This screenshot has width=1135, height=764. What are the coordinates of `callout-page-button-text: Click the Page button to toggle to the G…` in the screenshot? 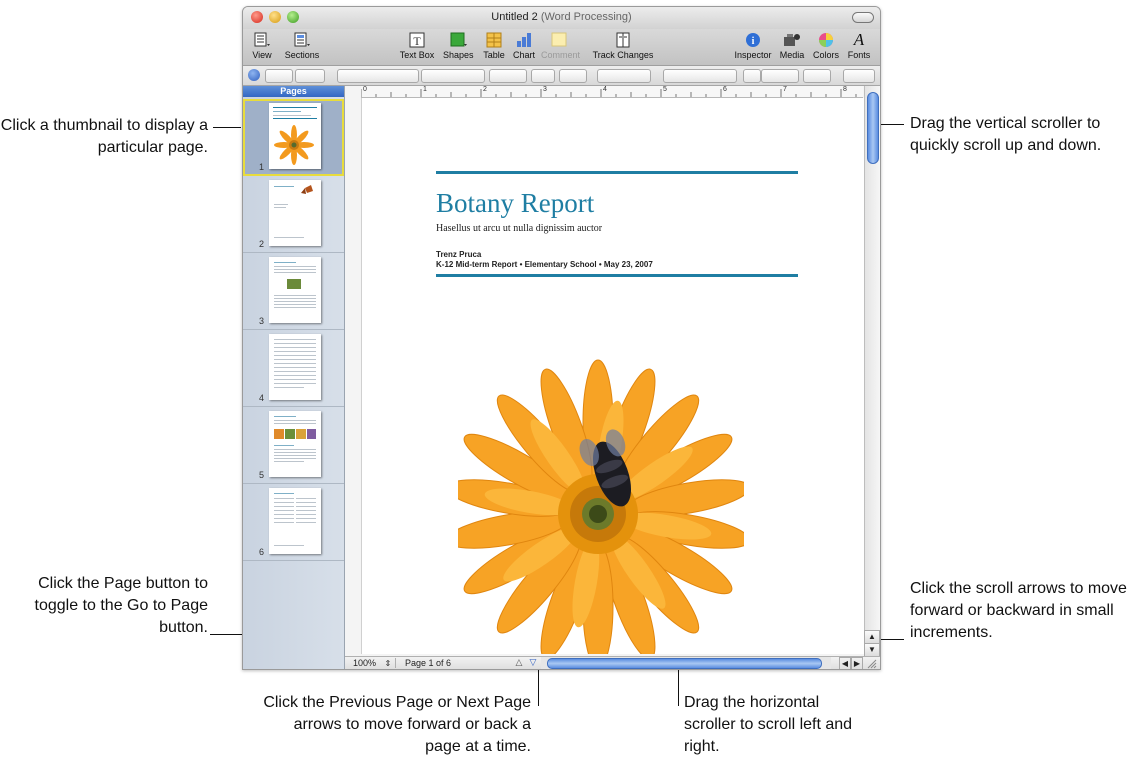 It's located at (121, 605).